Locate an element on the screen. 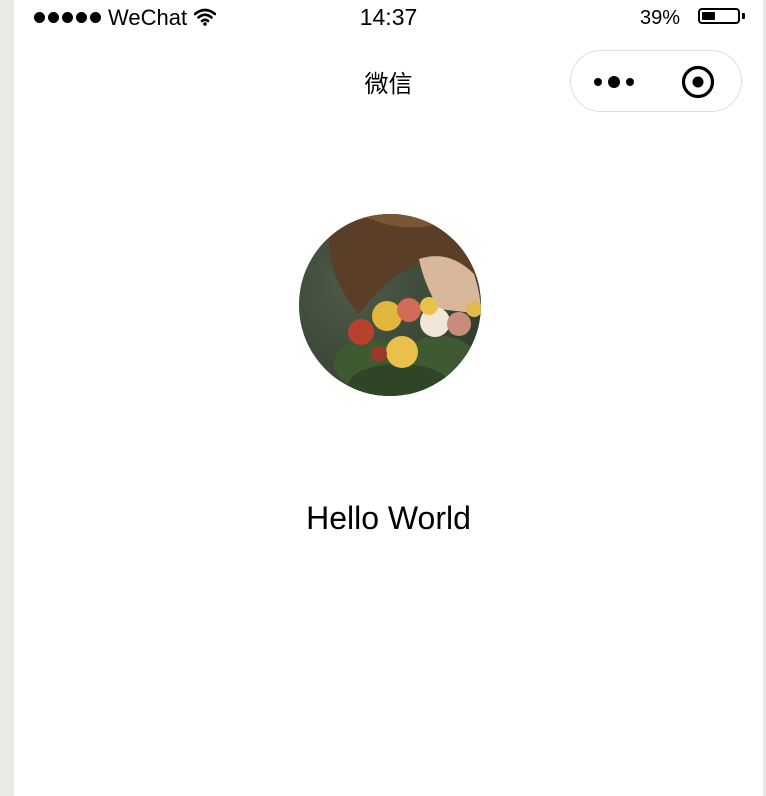  more-dots-icon is located at coordinates (616, 82).